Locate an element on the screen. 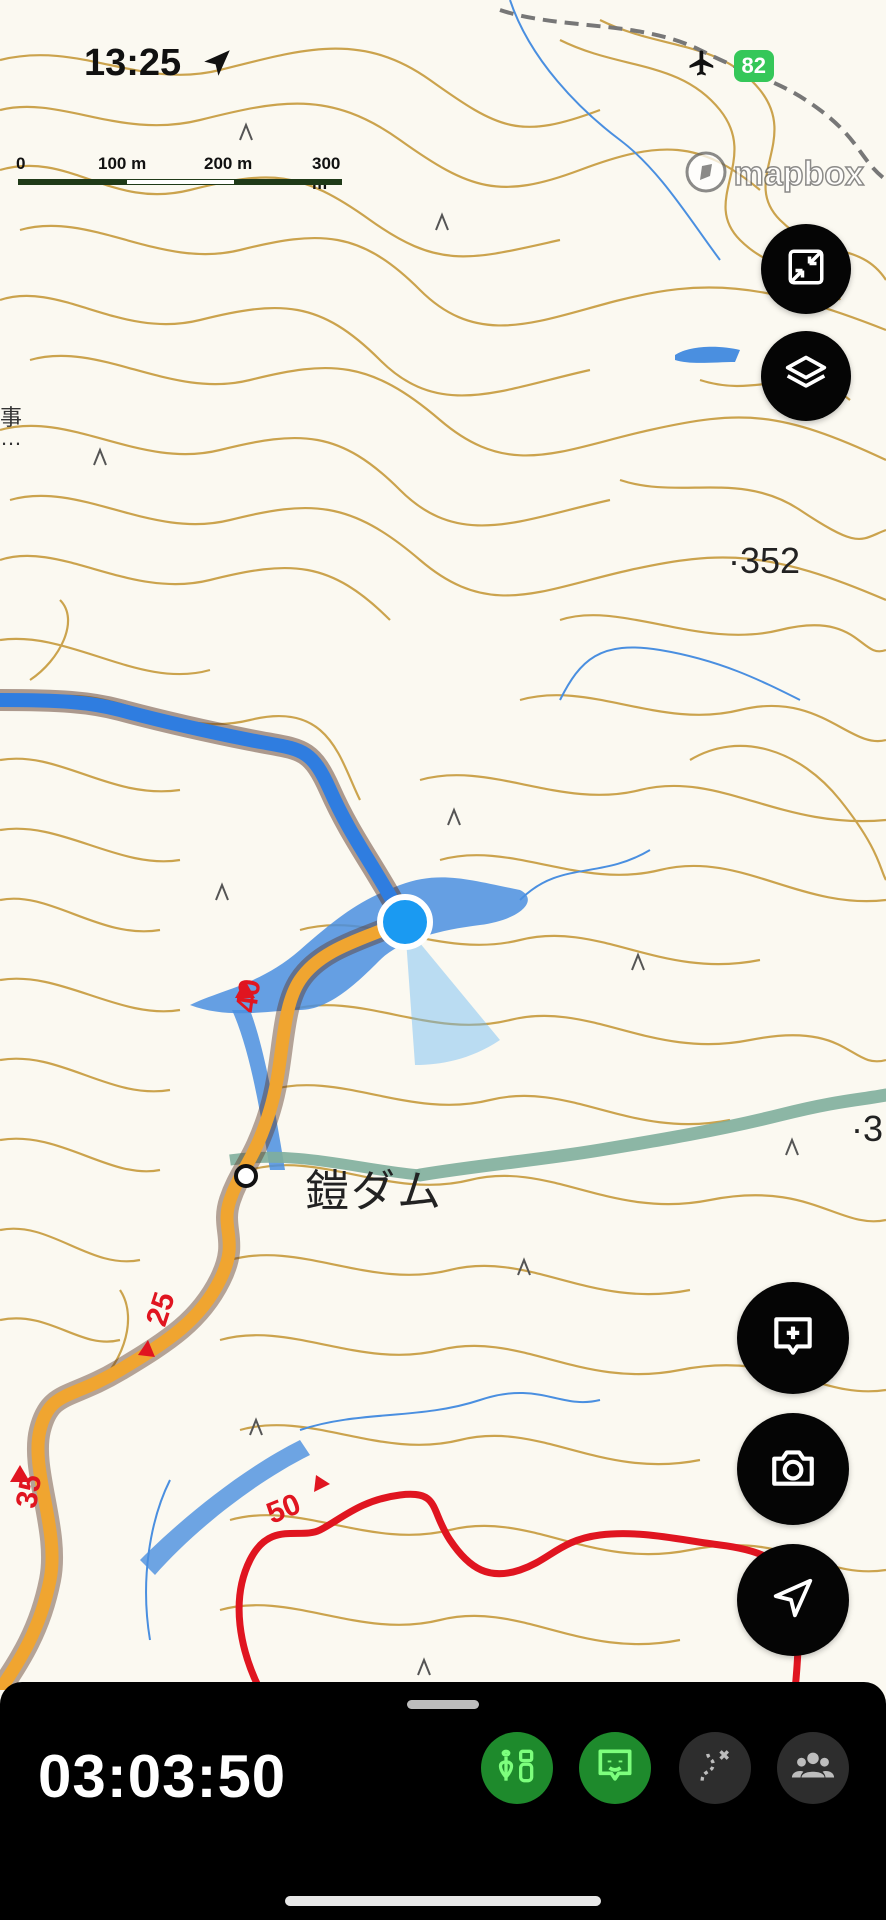  layers-button is located at coordinates (806, 376).